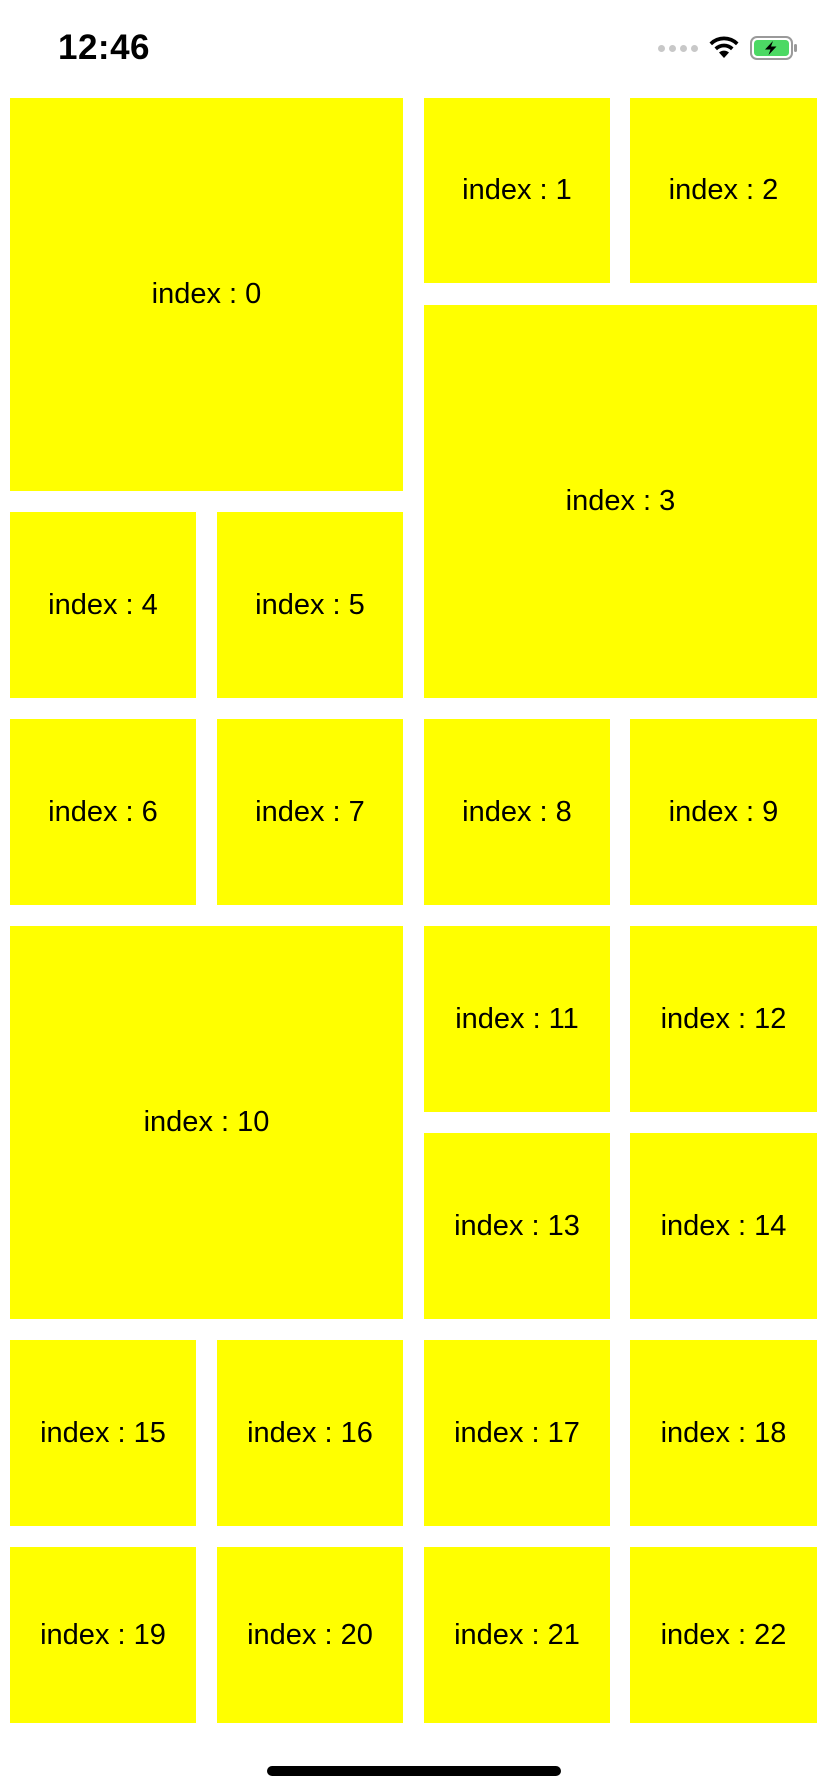  I want to click on grid-cell-20: index : 20, so click(310, 1635).